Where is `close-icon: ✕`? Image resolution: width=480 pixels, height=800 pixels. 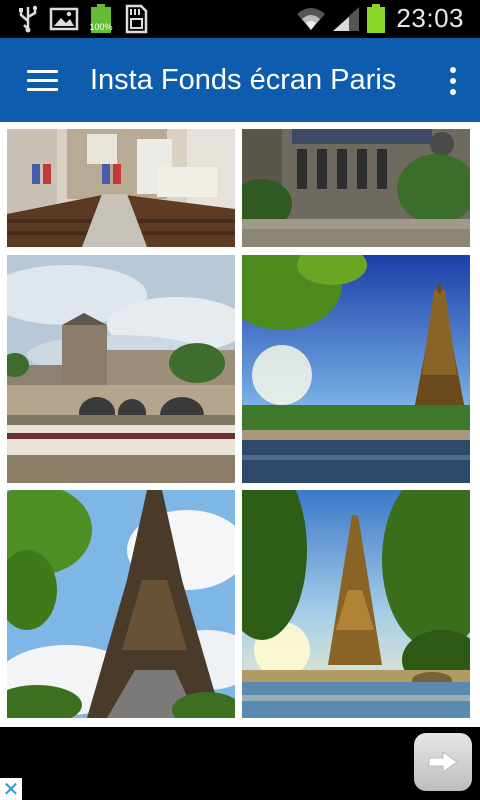
close-icon: ✕ is located at coordinates (11, 789).